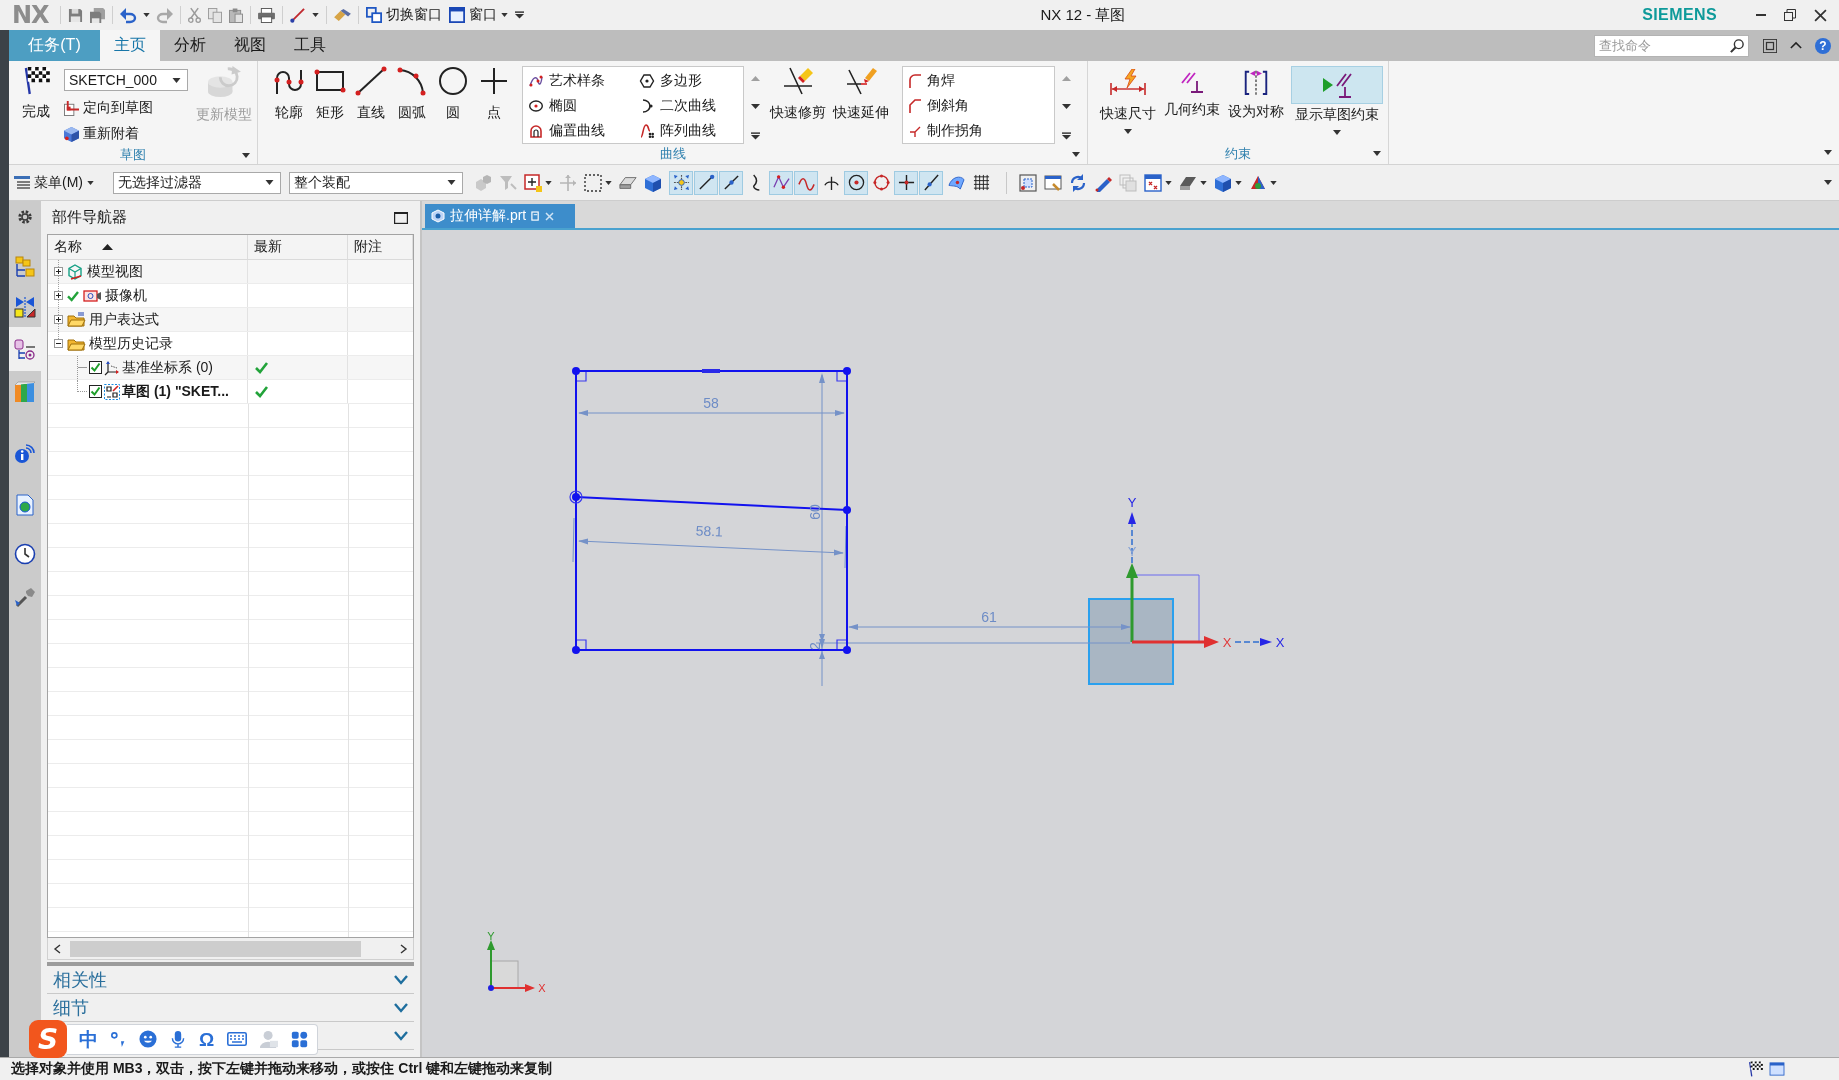  What do you see at coordinates (1671, 45) in the screenshot?
I see `search-field: 查找命令` at bounding box center [1671, 45].